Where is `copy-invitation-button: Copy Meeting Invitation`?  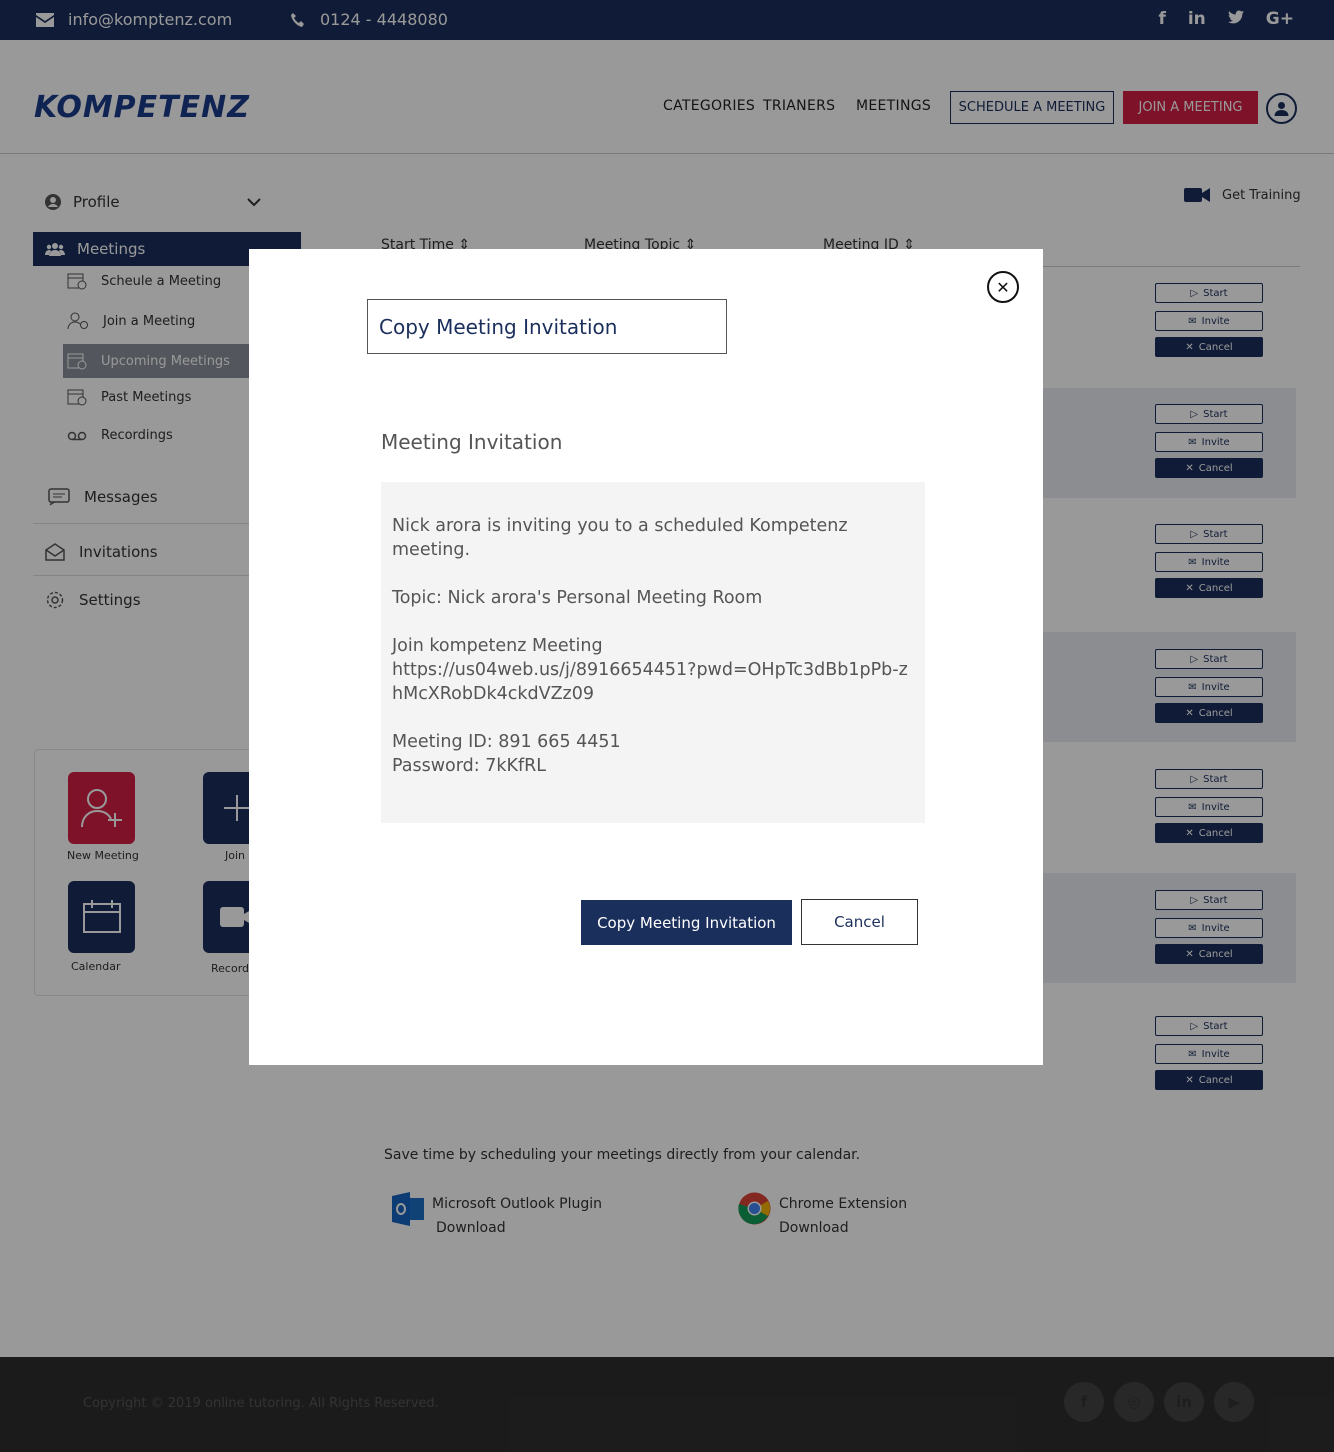
copy-invitation-button: Copy Meeting Invitation is located at coordinates (686, 922).